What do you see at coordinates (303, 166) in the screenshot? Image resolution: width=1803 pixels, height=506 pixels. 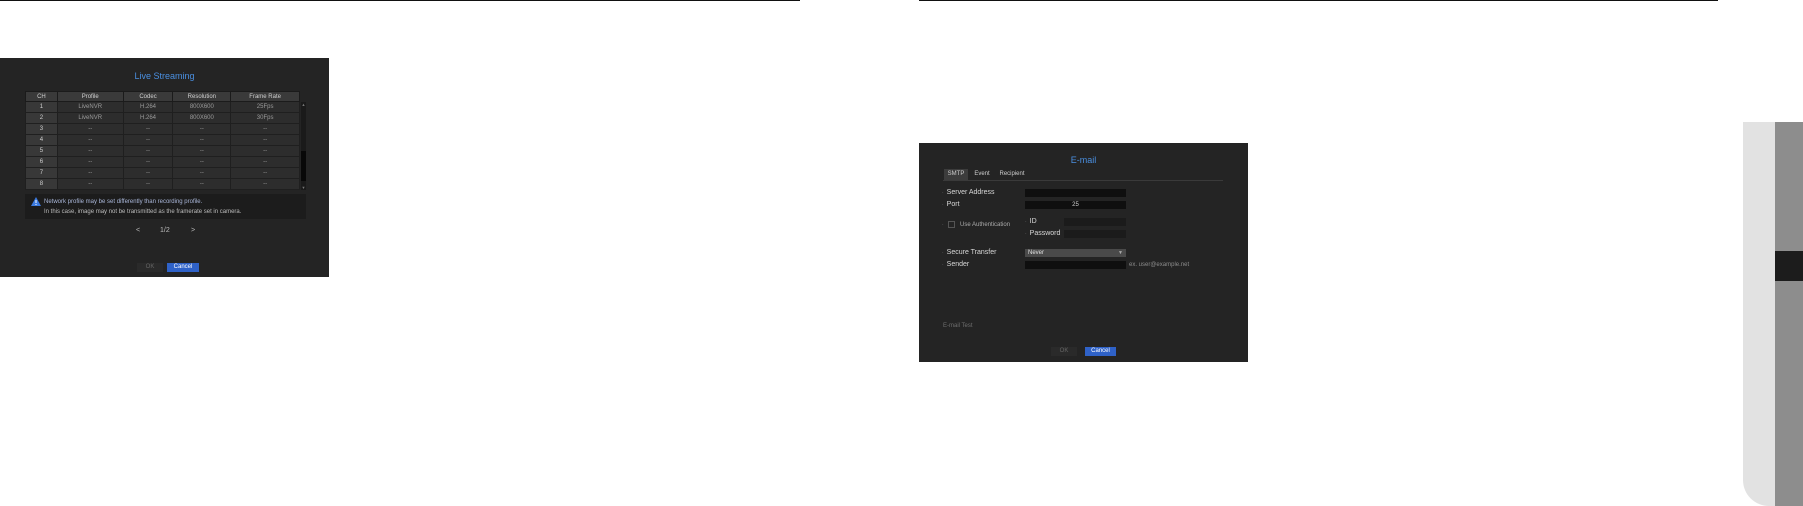 I see `scroll-thumb` at bounding box center [303, 166].